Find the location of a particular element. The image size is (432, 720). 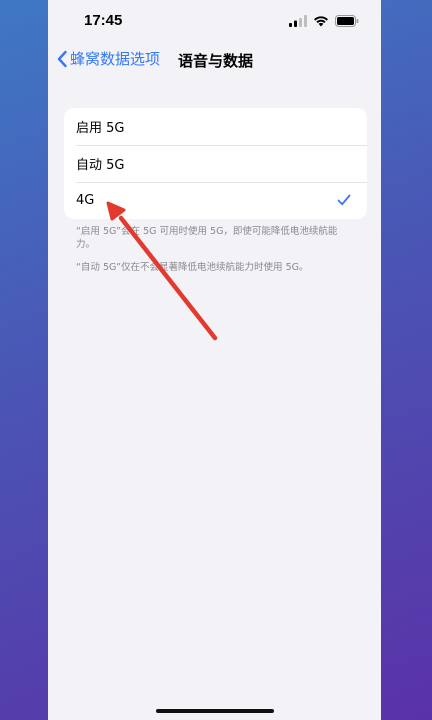

signal-icon is located at coordinates (298, 21).